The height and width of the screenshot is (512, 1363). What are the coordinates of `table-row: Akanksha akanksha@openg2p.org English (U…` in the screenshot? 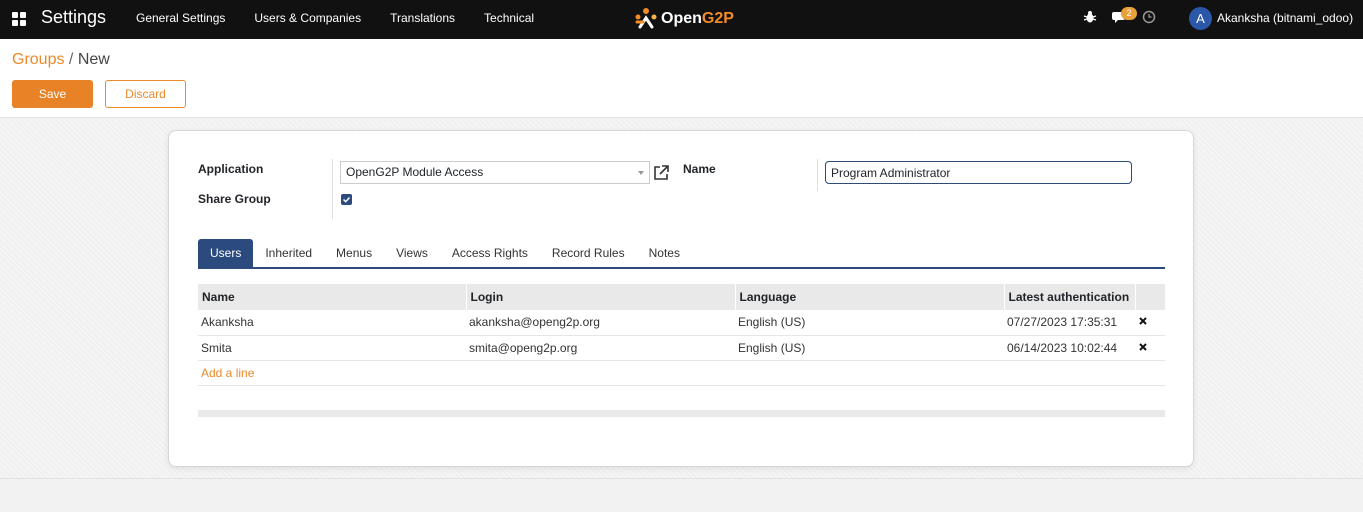 It's located at (681, 323).